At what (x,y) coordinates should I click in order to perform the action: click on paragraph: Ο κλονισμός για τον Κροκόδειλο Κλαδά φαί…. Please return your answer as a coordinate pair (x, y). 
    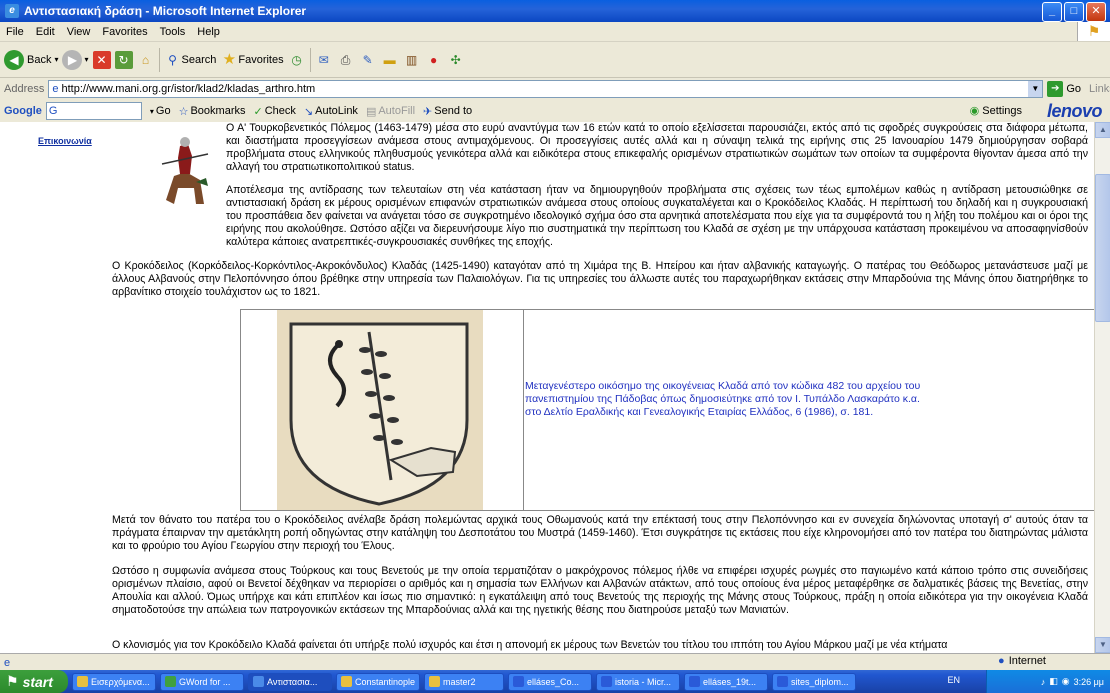
    Looking at the image, I should click on (530, 645).